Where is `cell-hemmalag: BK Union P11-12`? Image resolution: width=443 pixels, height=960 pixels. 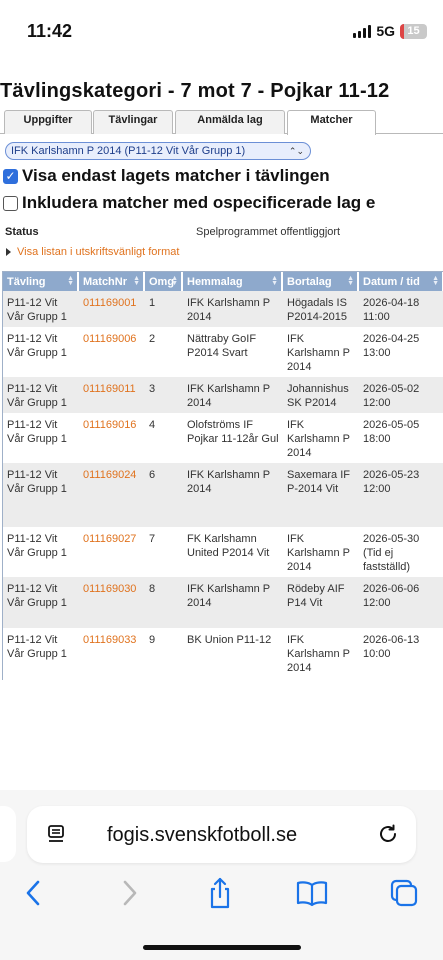 cell-hemmalag: BK Union P11-12 is located at coordinates (233, 654).